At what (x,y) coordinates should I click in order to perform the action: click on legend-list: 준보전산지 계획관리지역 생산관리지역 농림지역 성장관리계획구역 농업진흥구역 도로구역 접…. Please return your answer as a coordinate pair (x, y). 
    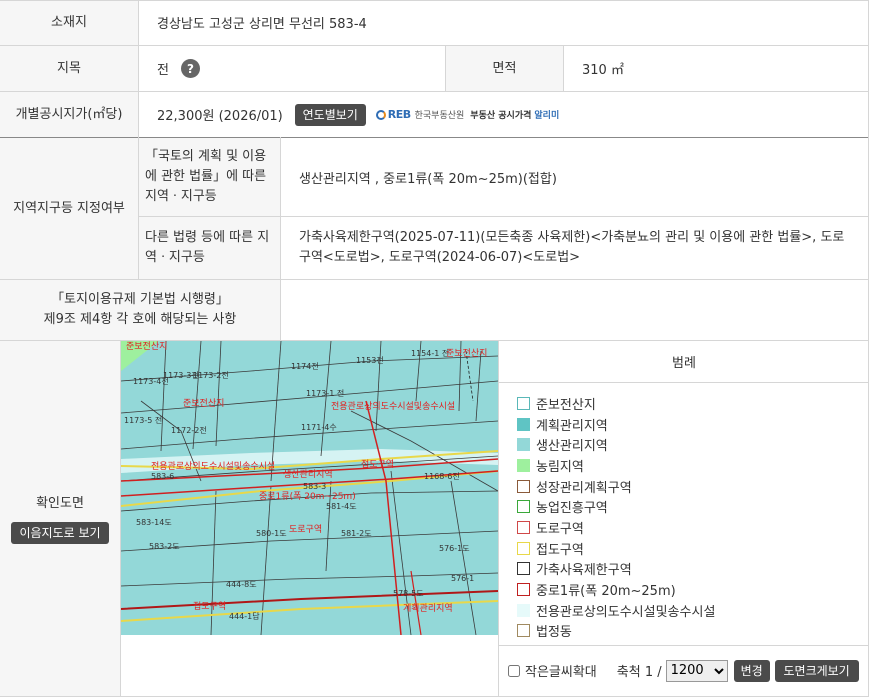
    Looking at the image, I should click on (692, 517).